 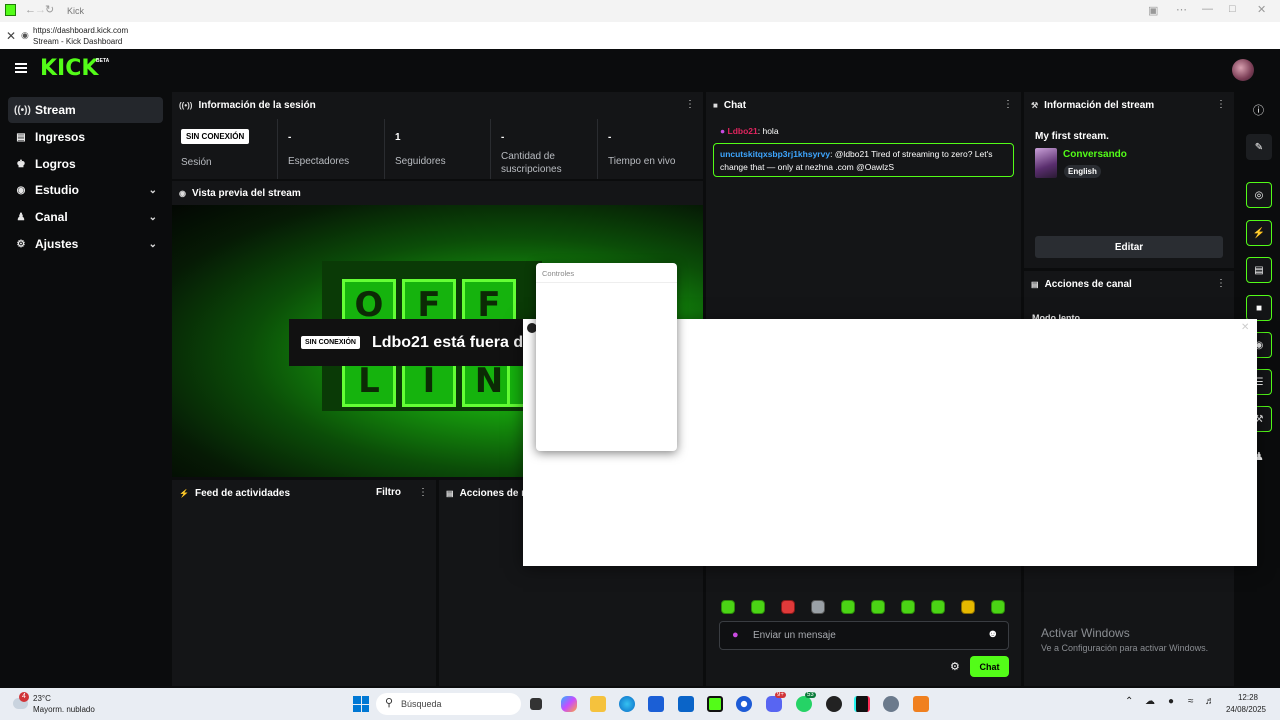 I want to click on chat-username: uncutskitqxsbp3rj1khsyrvy, so click(x=775, y=154).